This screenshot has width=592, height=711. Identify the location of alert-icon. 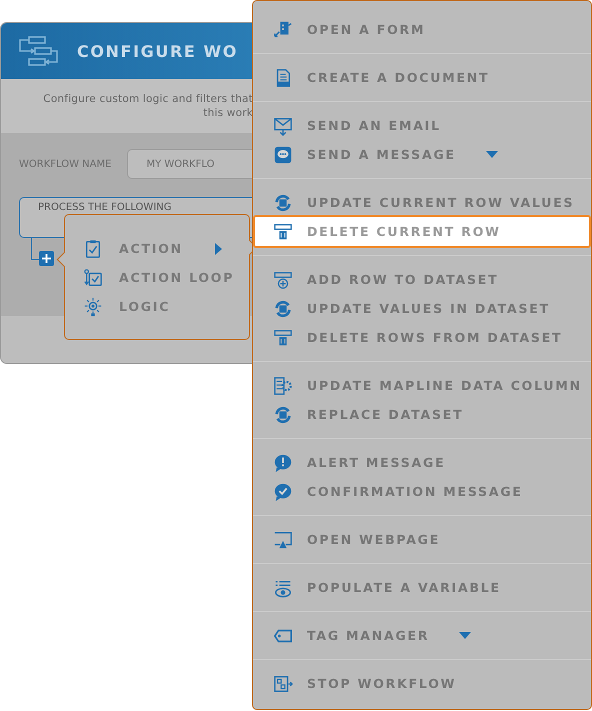
(283, 462).